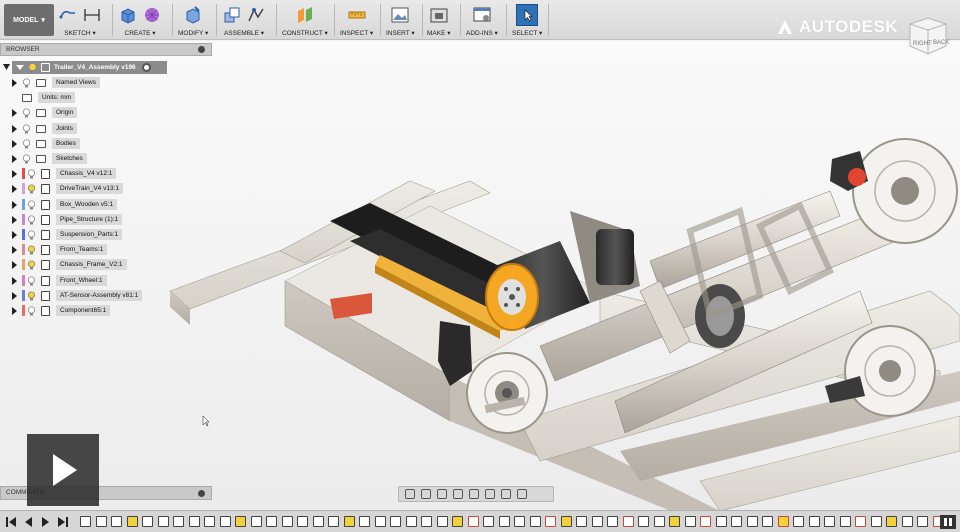 The height and width of the screenshot is (532, 960). I want to click on orbit-icon, so click(410, 494).